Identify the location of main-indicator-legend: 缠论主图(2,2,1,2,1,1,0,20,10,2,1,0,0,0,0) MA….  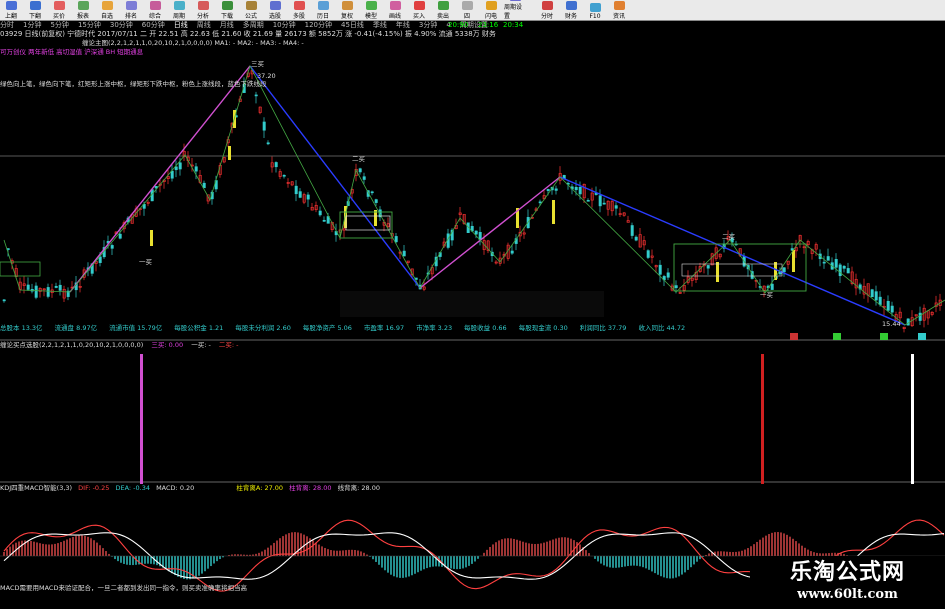
(193, 43).